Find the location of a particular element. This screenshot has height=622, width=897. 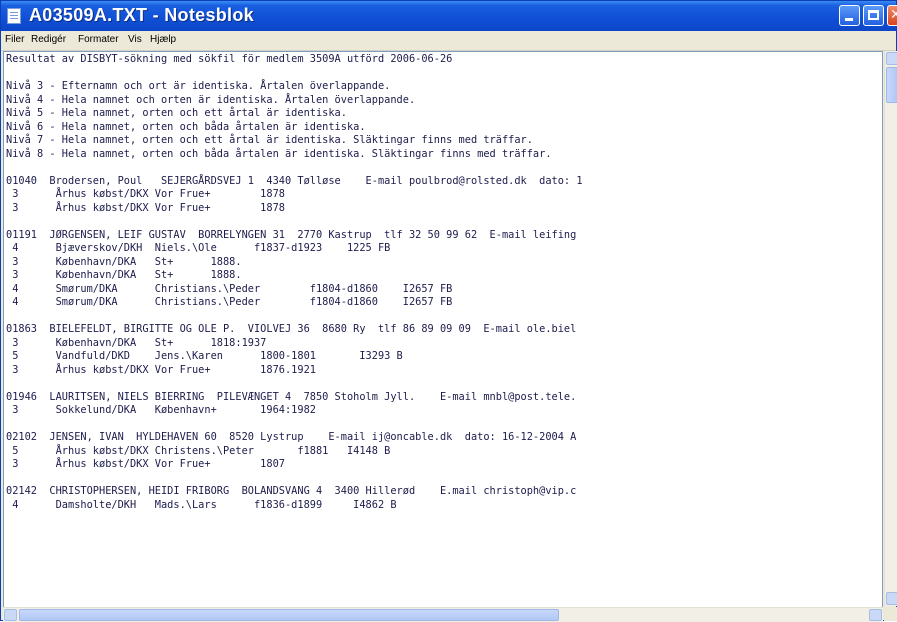

notepad-icon is located at coordinates (14, 16).